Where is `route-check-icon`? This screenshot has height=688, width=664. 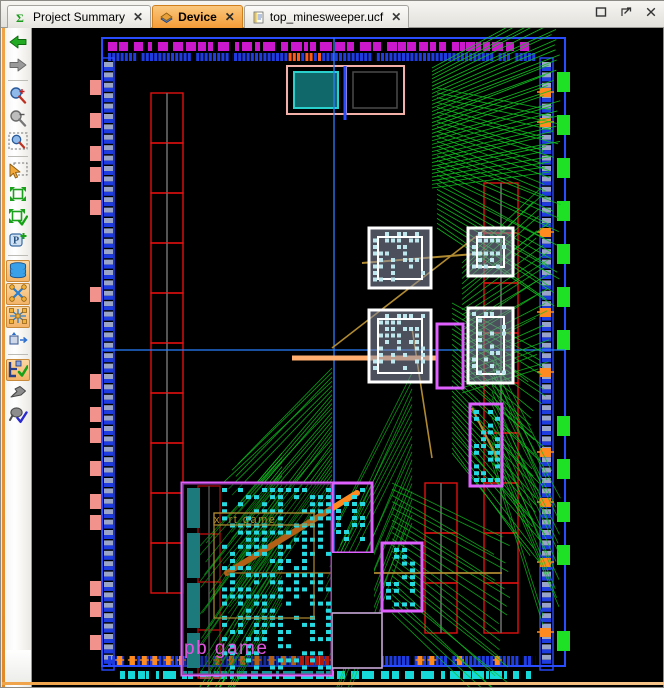 route-check-icon is located at coordinates (18, 370).